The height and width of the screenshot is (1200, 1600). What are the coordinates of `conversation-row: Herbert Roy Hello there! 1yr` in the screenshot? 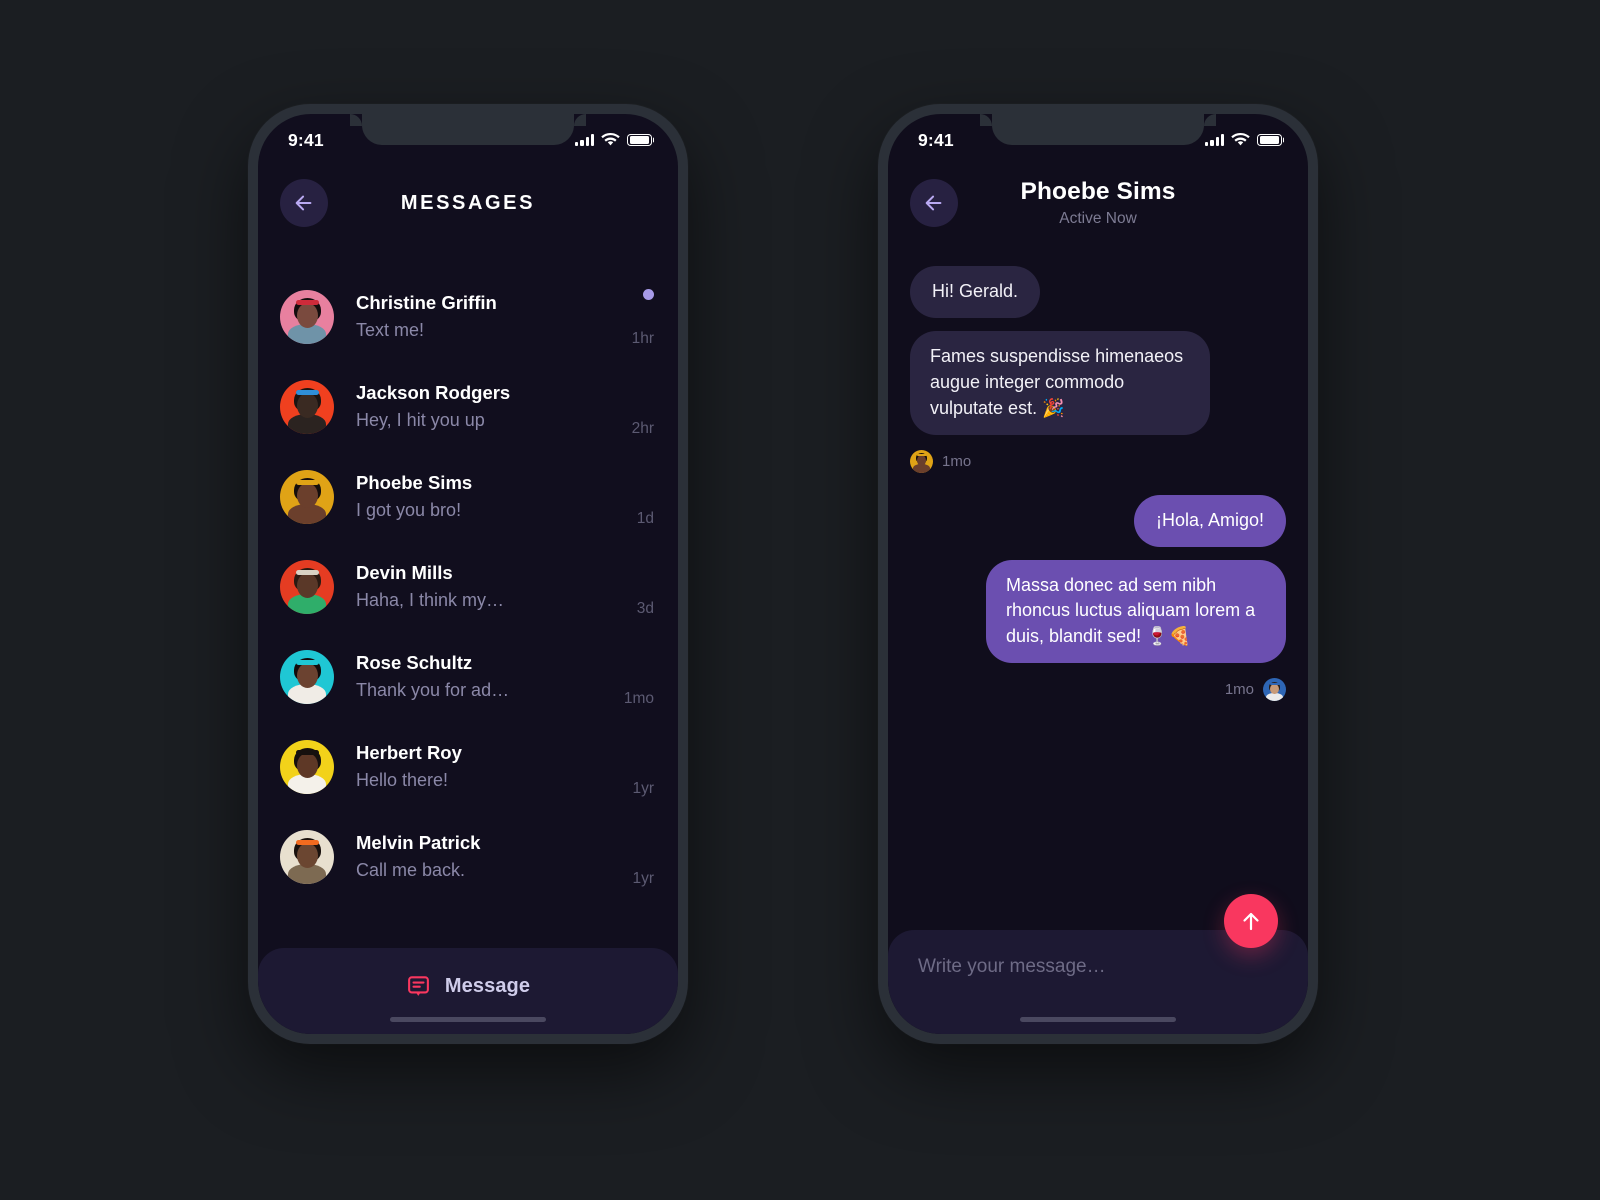 It's located at (467, 767).